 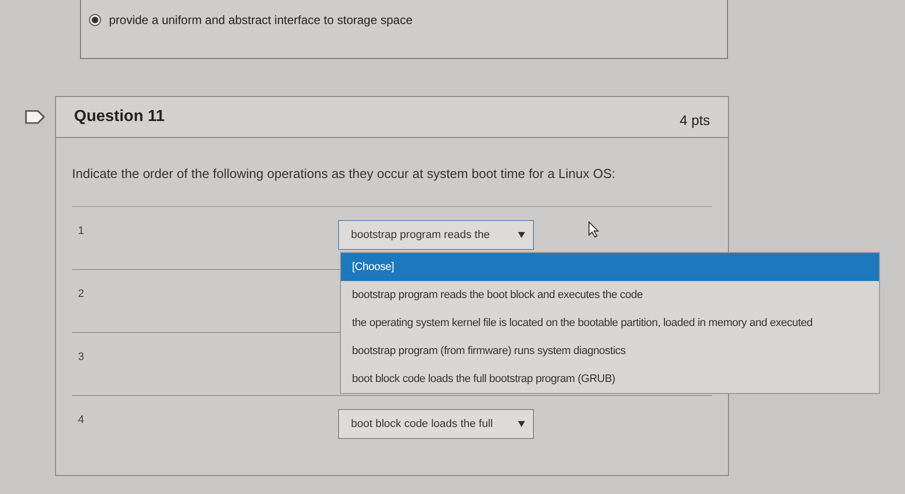 What do you see at coordinates (594, 229) in the screenshot?
I see `cursor-icon` at bounding box center [594, 229].